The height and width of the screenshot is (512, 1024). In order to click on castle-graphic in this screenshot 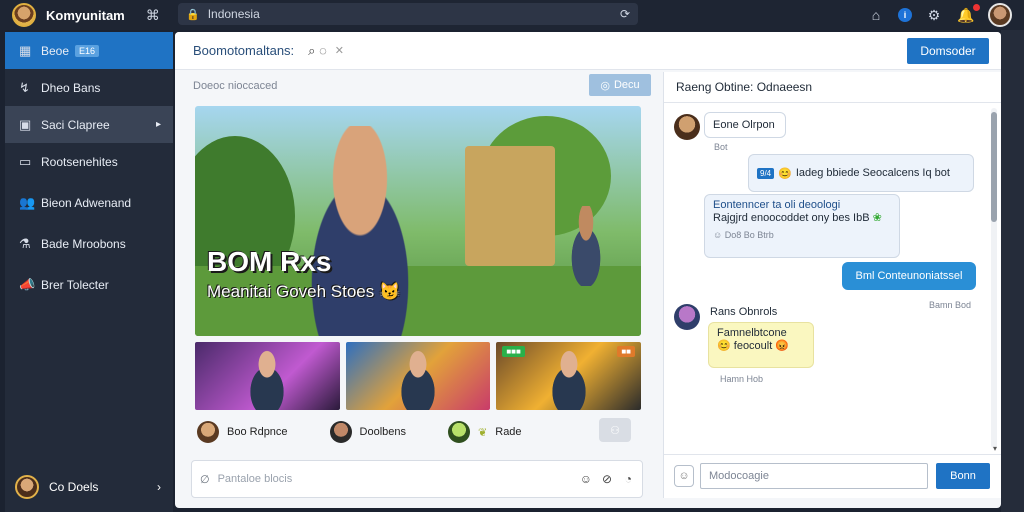, I will do `click(510, 206)`.